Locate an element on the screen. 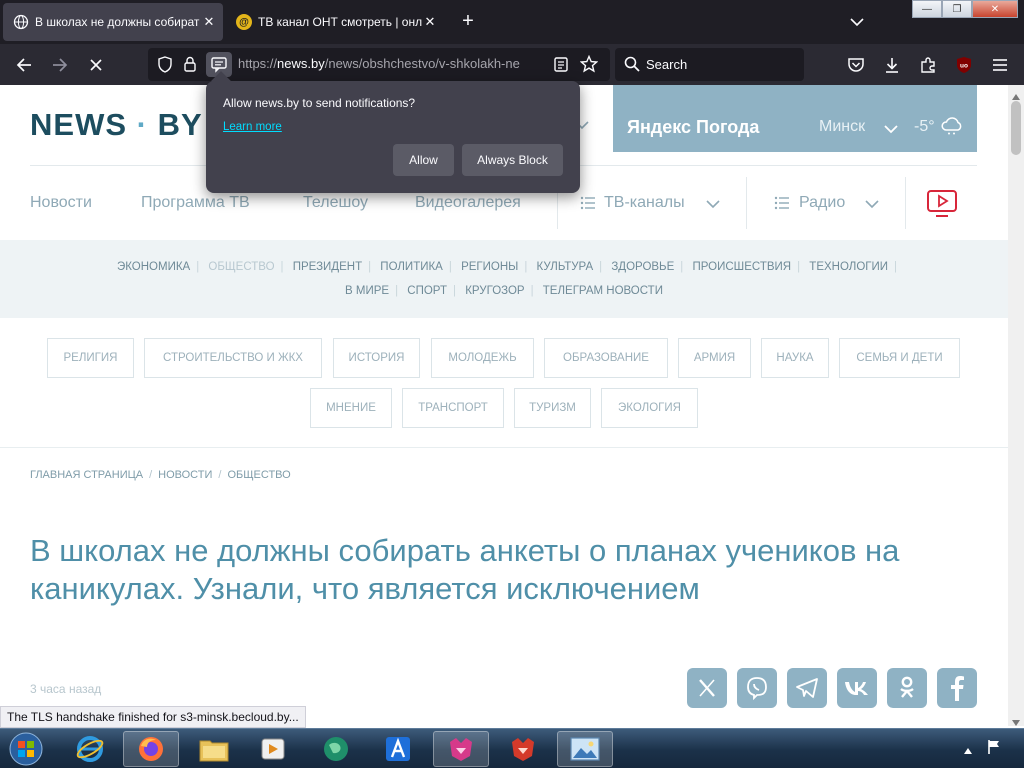  firefox-icon is located at coordinates (151, 749).